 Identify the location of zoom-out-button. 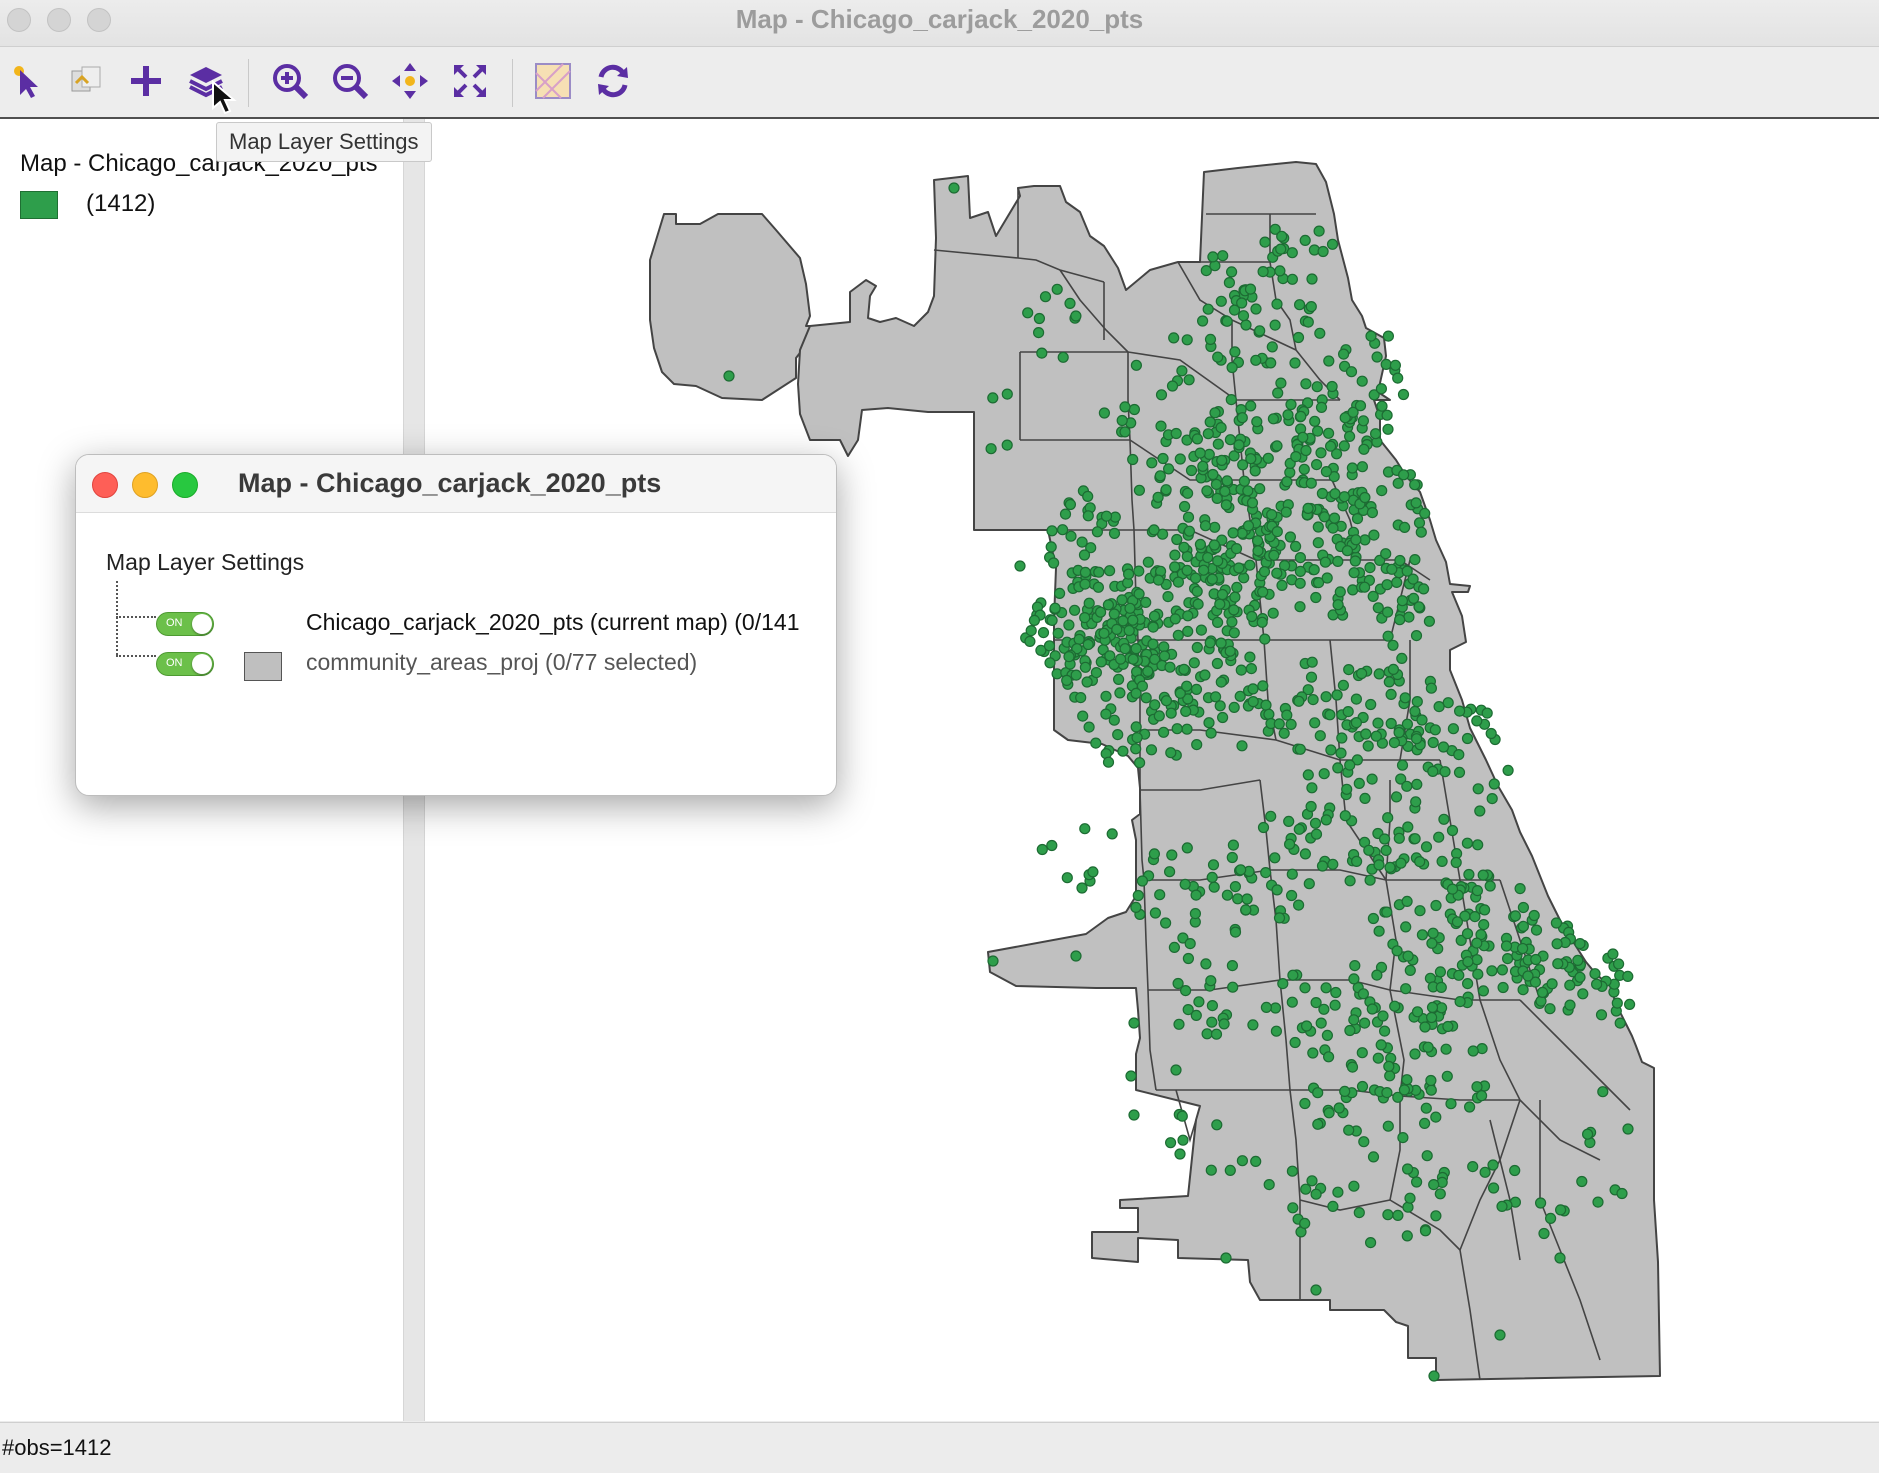
(350, 81).